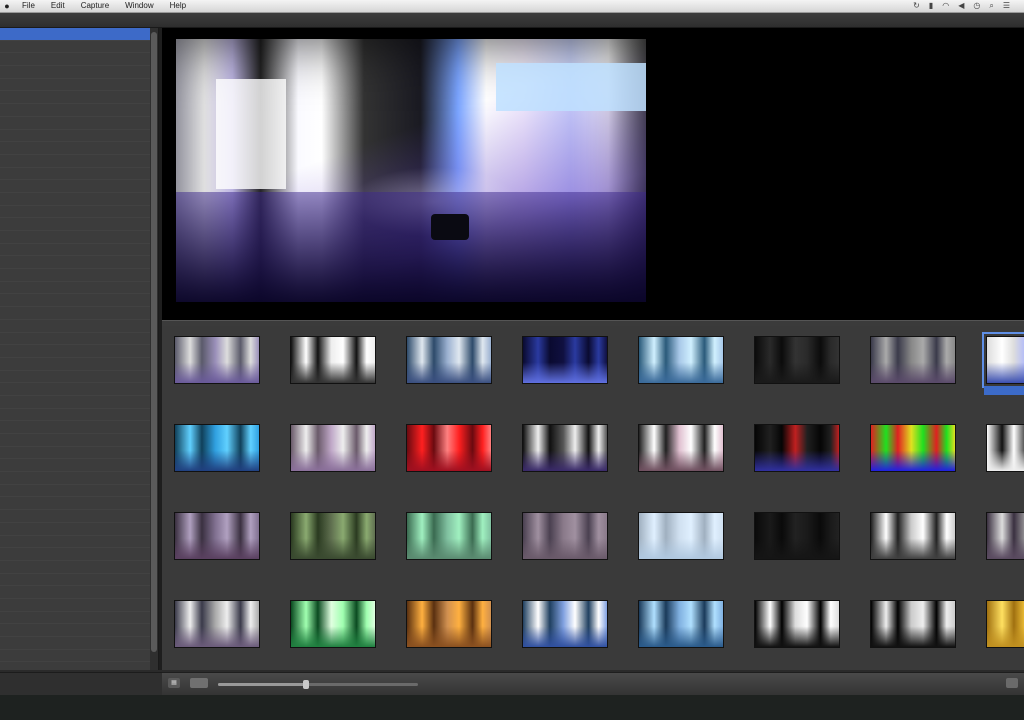 The width and height of the screenshot is (1024, 720). What do you see at coordinates (961, 6) in the screenshot?
I see `volume-icon: ◀` at bounding box center [961, 6].